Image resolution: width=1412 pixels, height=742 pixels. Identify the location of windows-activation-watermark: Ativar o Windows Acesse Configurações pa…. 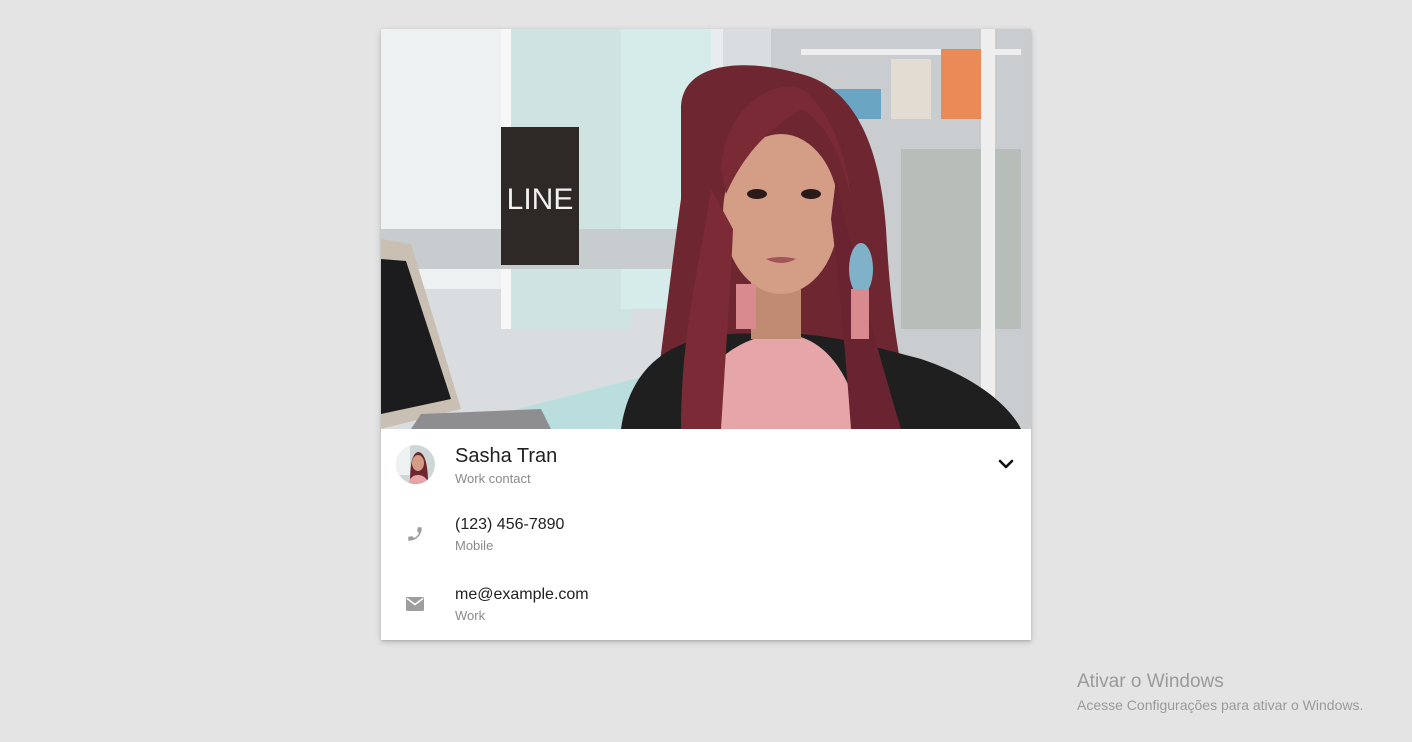
(1220, 693).